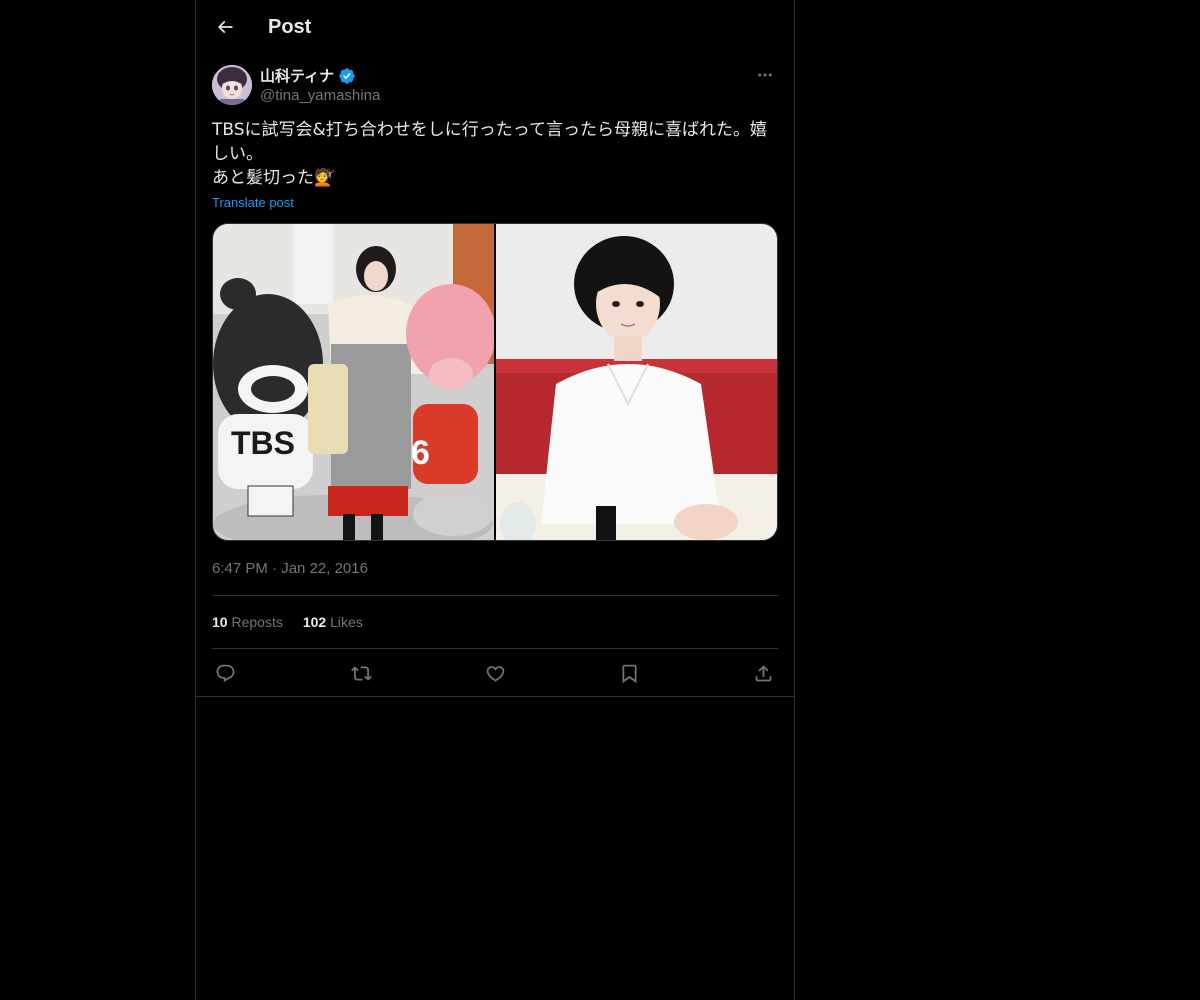 The image size is (1200, 1000). Describe the element at coordinates (324, 568) in the screenshot. I see `post-date: Jan 22, 2016` at that location.